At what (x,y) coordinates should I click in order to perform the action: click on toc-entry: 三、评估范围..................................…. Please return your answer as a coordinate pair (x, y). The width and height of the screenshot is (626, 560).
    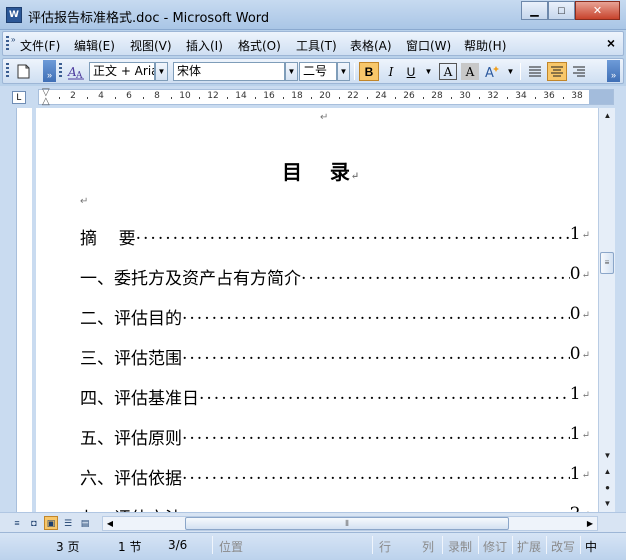
    Looking at the image, I should click on (335, 356).